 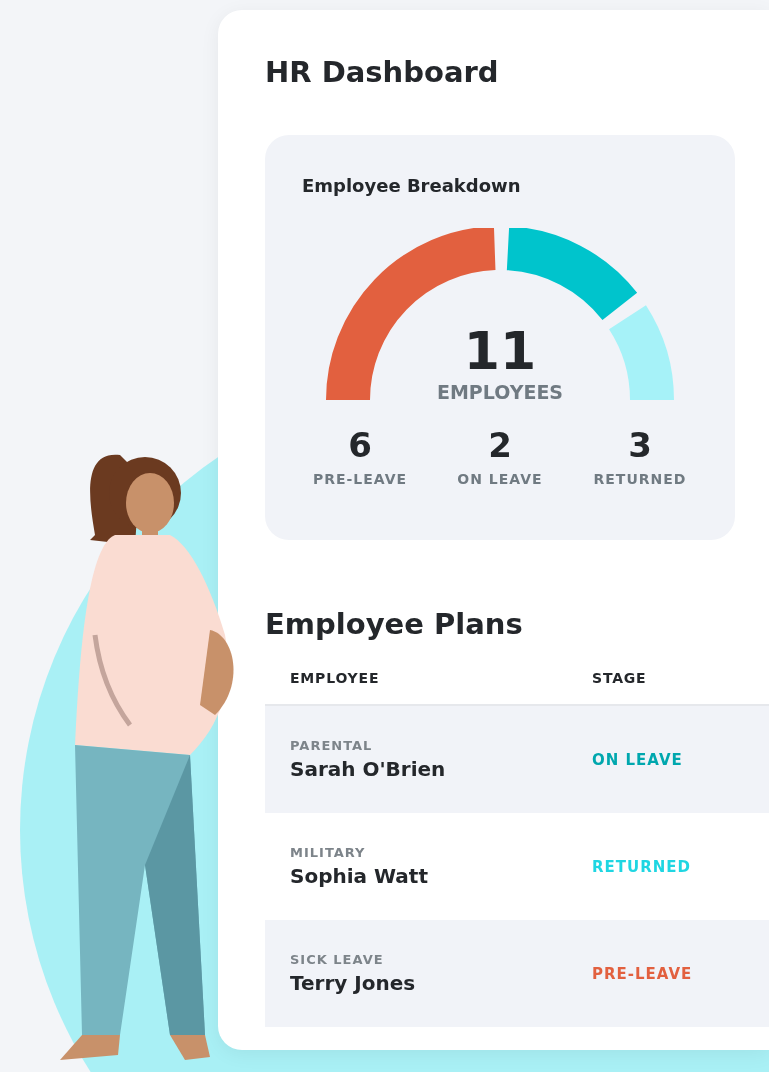 What do you see at coordinates (517, 866) in the screenshot?
I see `table-row: MILITARY Sophia Watt RETURNED` at bounding box center [517, 866].